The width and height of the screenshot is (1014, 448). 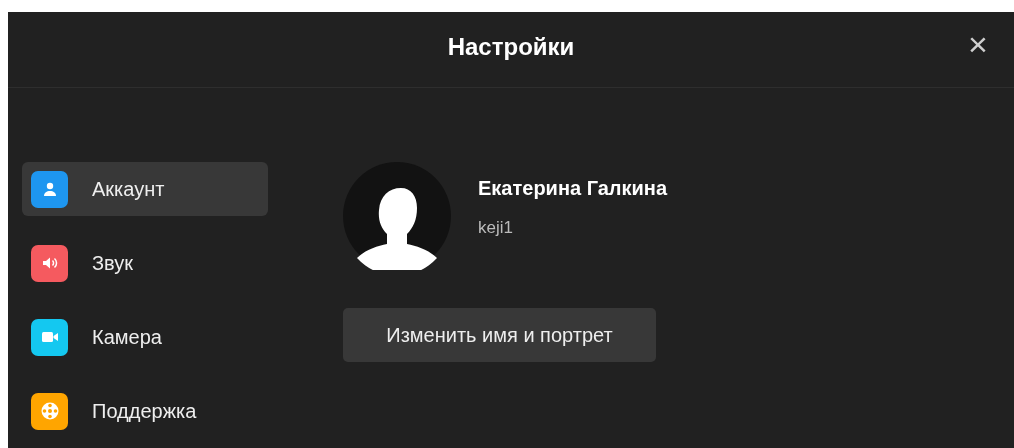 What do you see at coordinates (145, 263) in the screenshot?
I see `sidebar-item: Звук` at bounding box center [145, 263].